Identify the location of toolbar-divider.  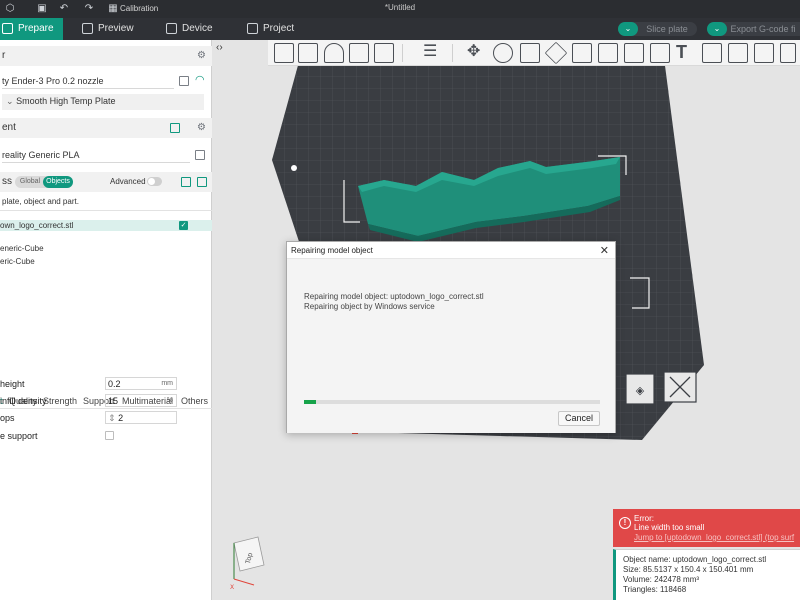
(402, 53).